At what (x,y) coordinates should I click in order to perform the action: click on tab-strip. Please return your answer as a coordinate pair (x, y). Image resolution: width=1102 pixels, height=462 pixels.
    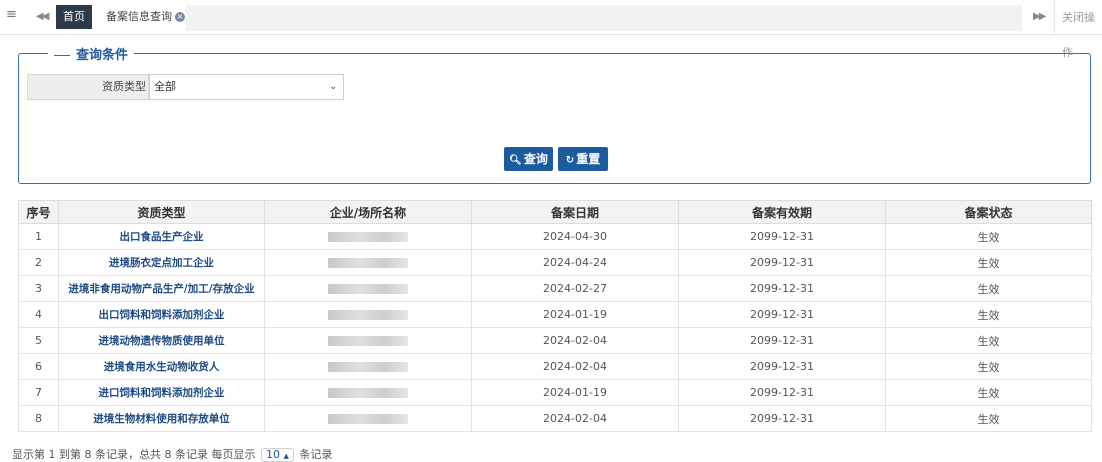
    Looking at the image, I should click on (604, 18).